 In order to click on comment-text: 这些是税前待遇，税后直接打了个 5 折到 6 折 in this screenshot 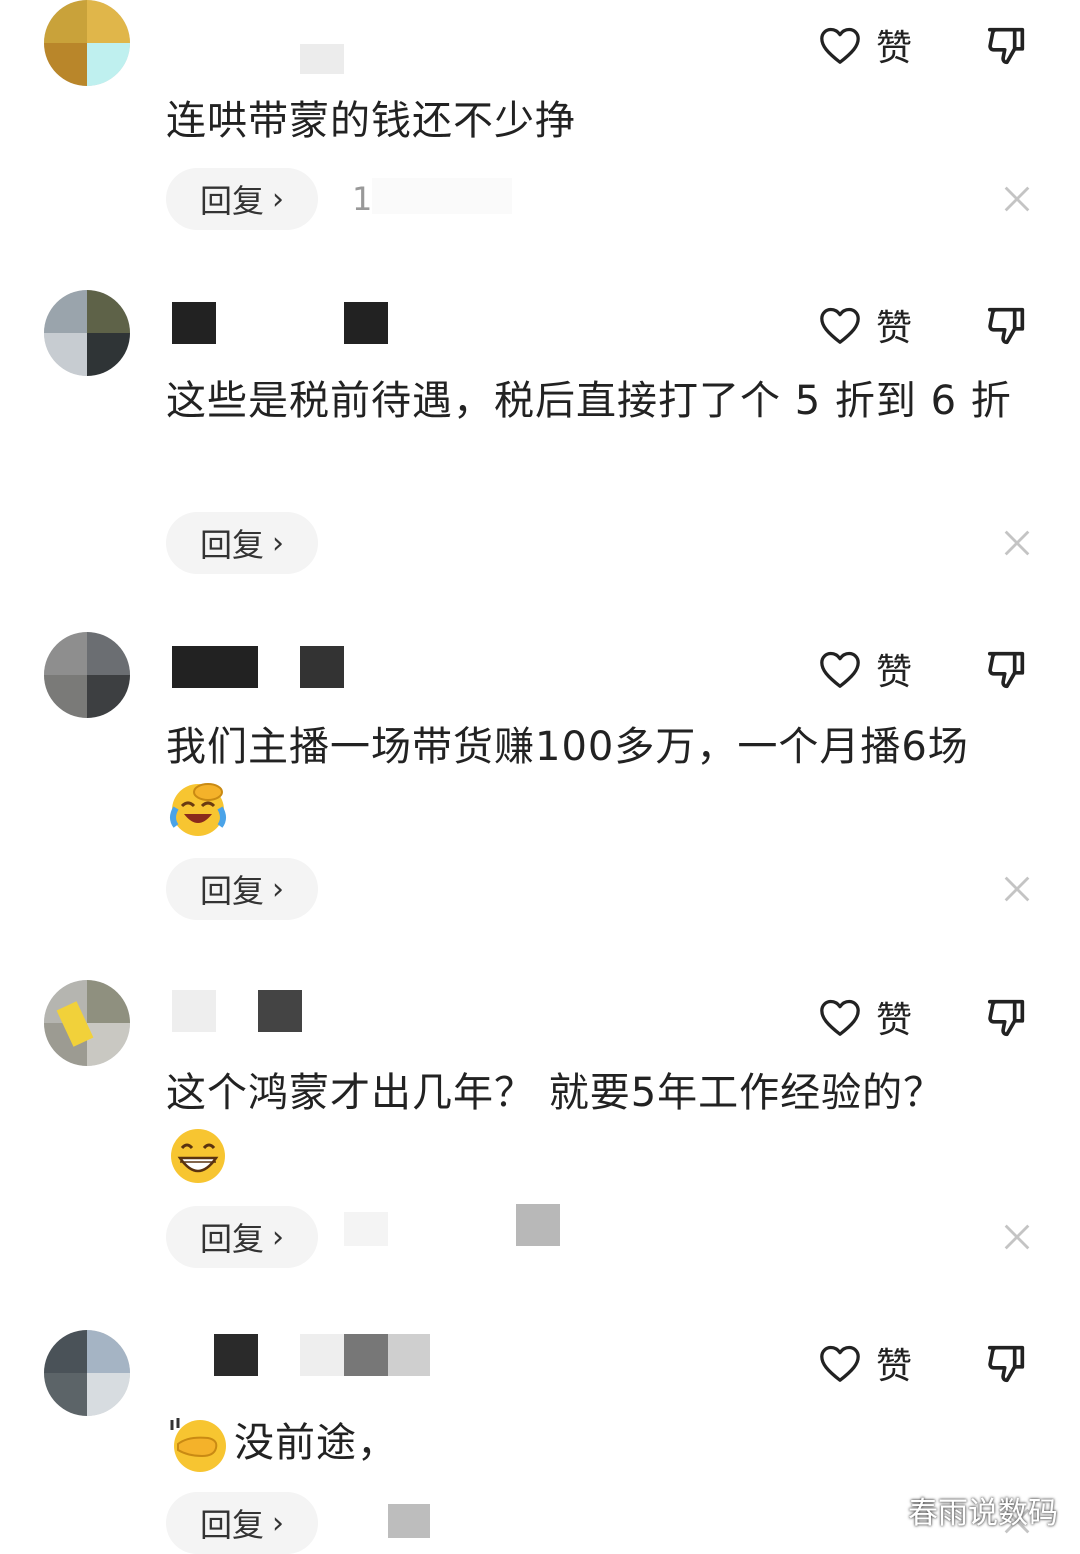, I will do `click(589, 401)`.